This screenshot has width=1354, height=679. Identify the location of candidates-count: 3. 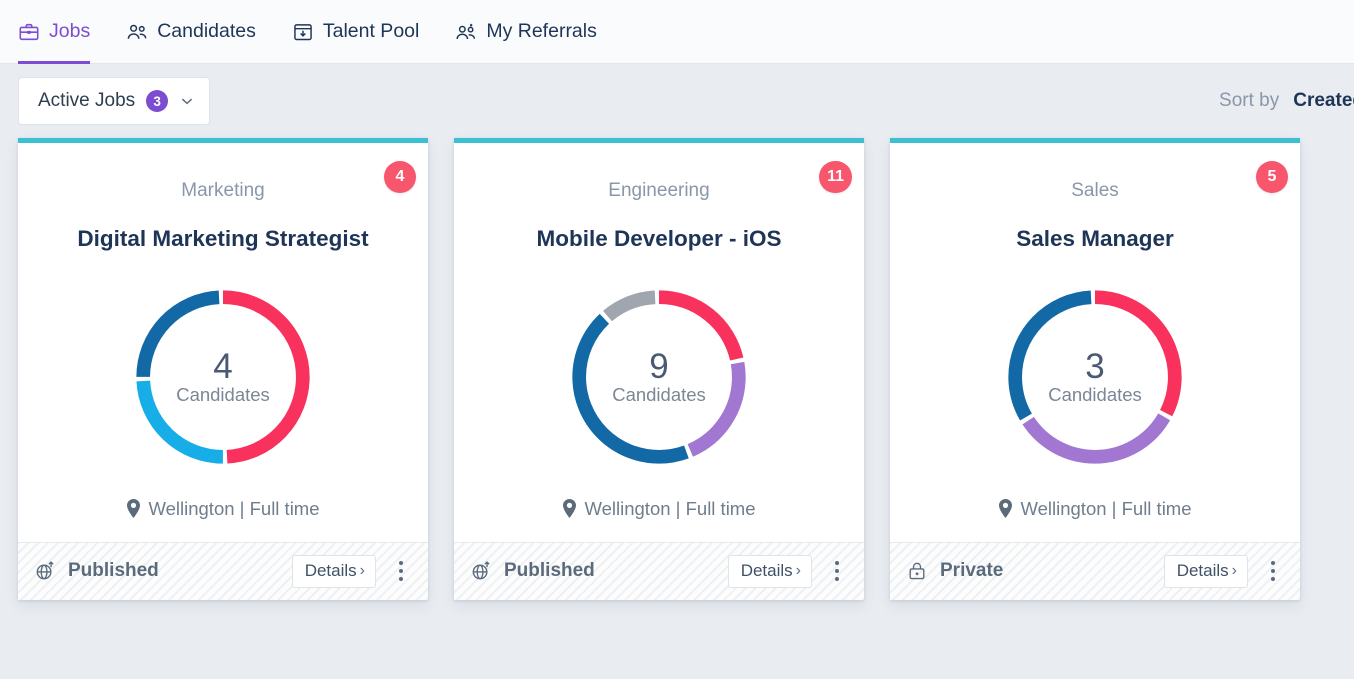
(1095, 367).